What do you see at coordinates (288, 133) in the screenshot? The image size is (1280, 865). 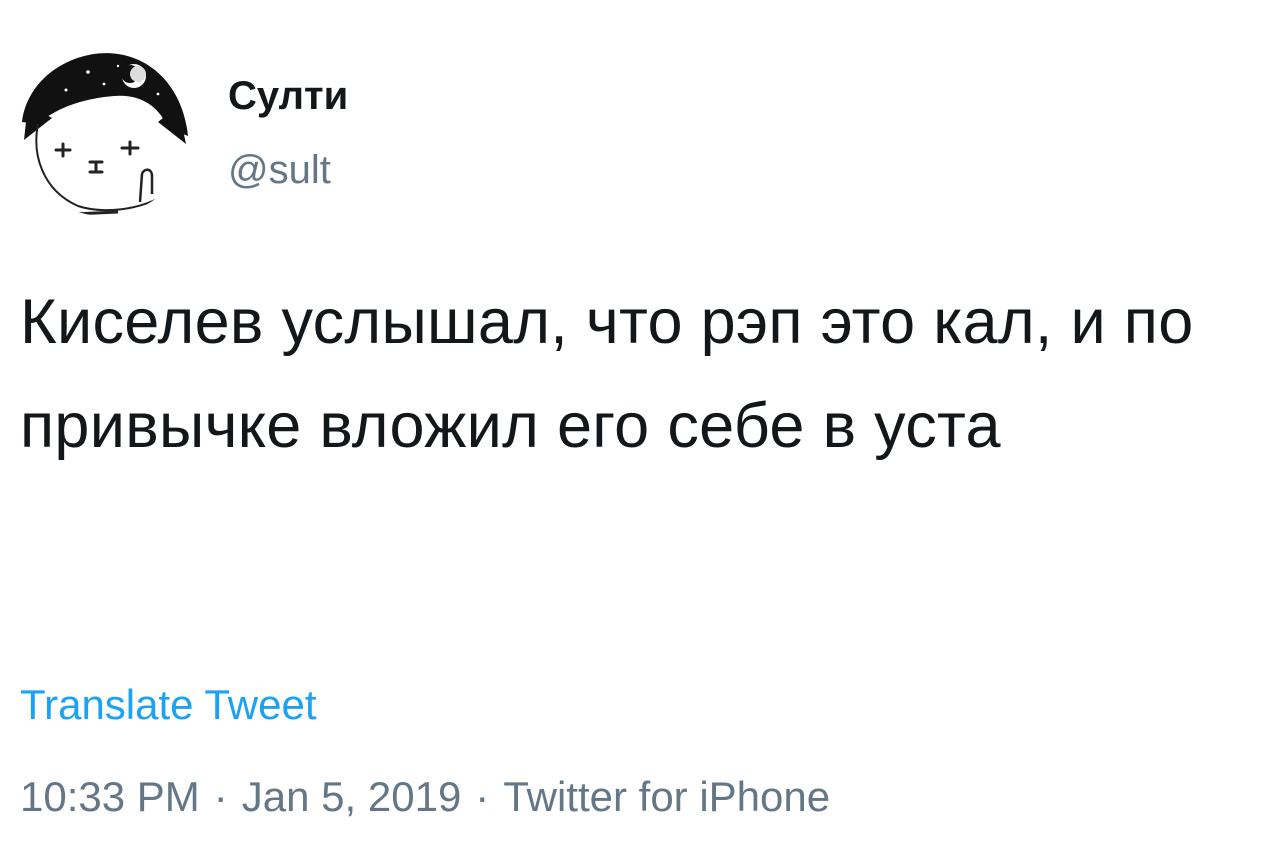 I see `author-names: Султи @sult` at bounding box center [288, 133].